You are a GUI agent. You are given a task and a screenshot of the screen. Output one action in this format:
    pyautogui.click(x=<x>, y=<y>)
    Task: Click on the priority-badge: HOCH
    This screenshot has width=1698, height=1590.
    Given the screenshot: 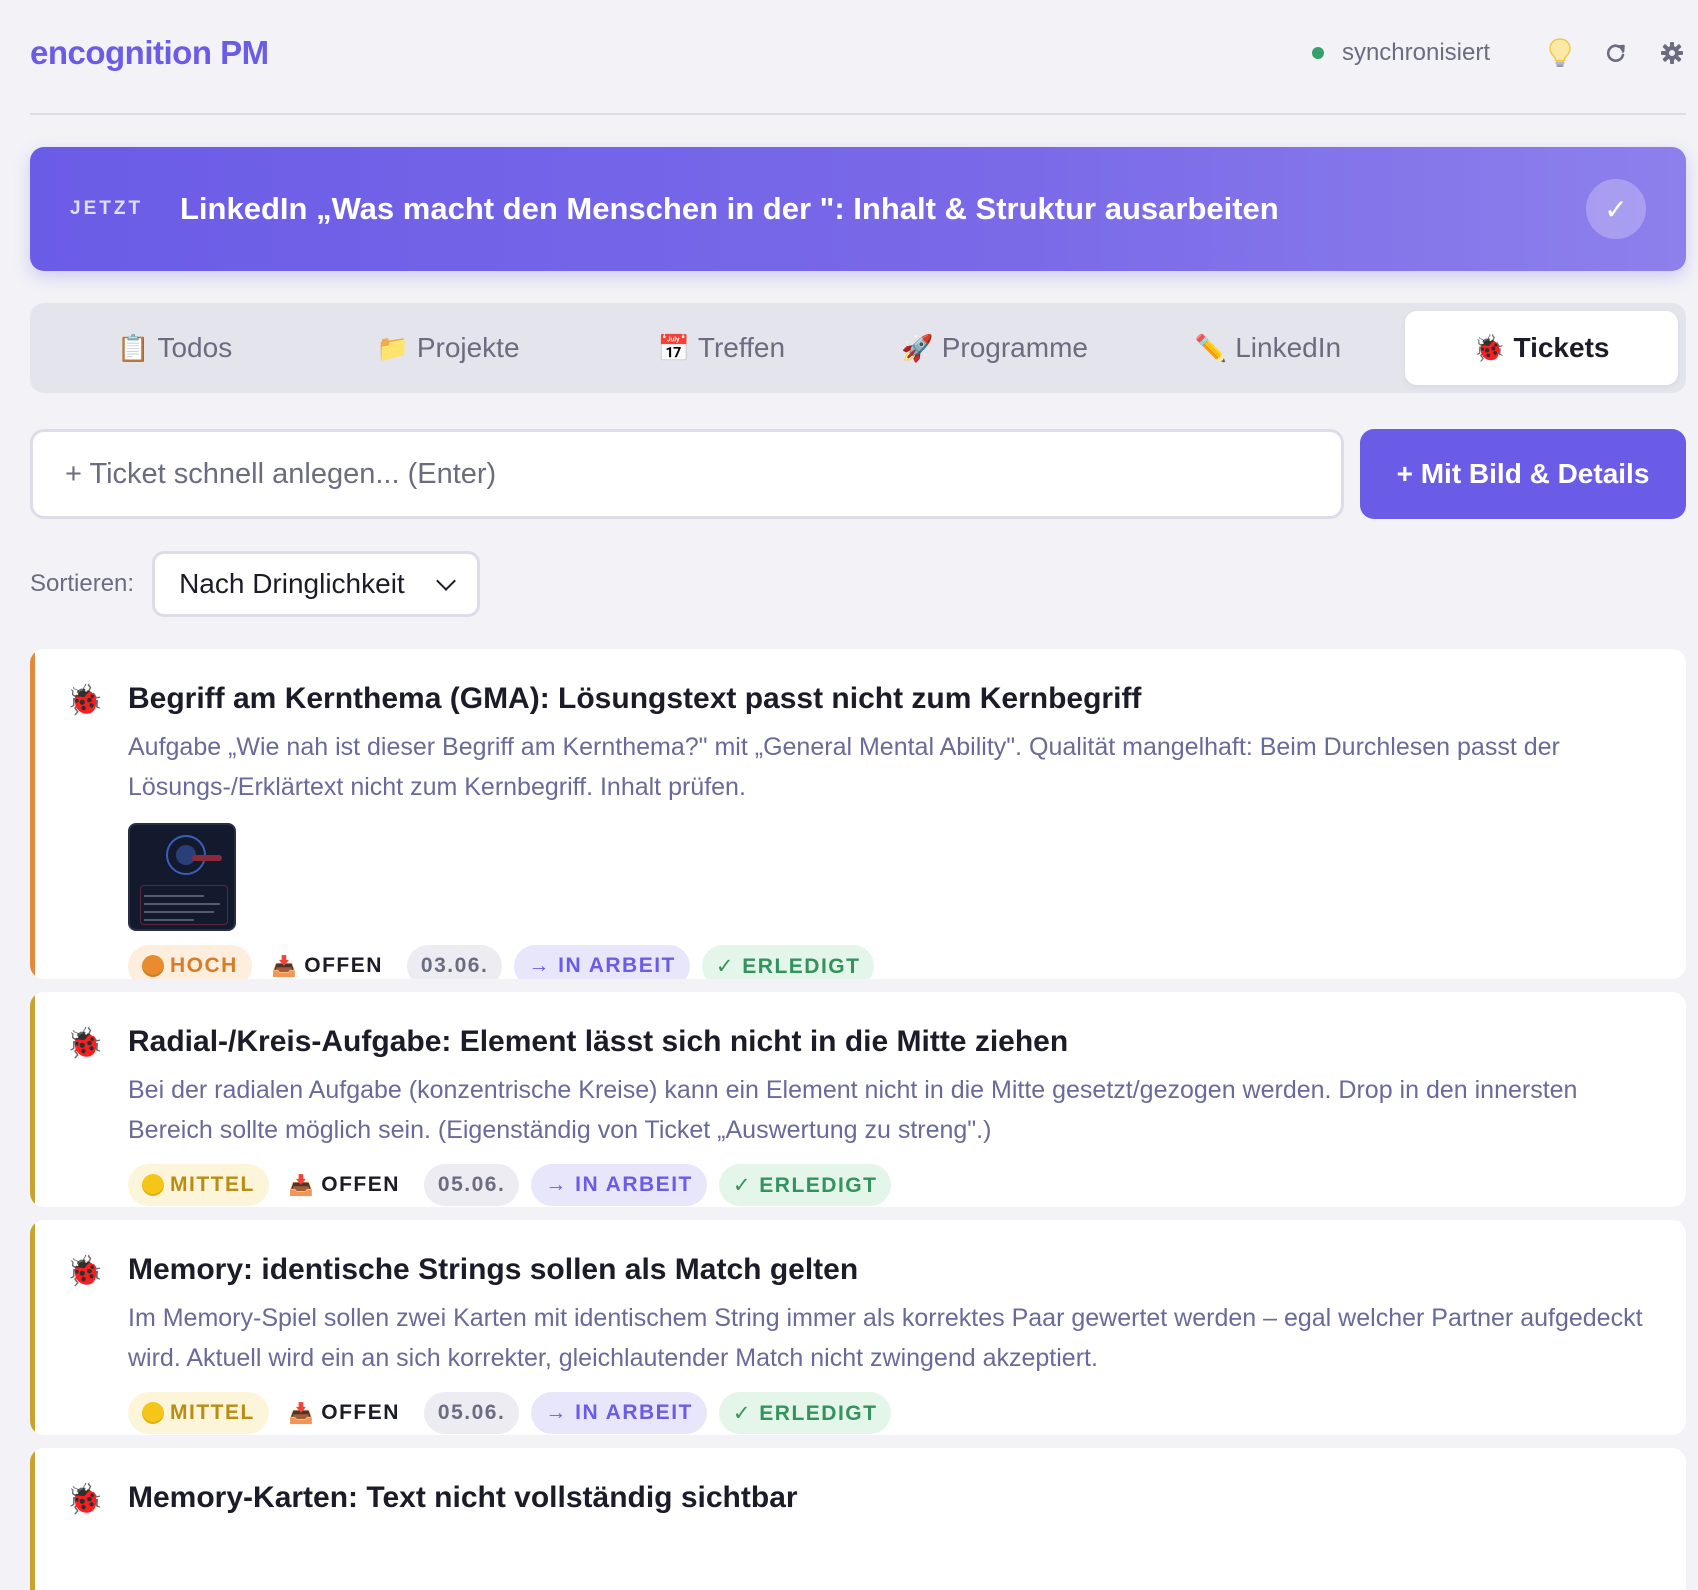 What is the action you would take?
    pyautogui.click(x=190, y=962)
    